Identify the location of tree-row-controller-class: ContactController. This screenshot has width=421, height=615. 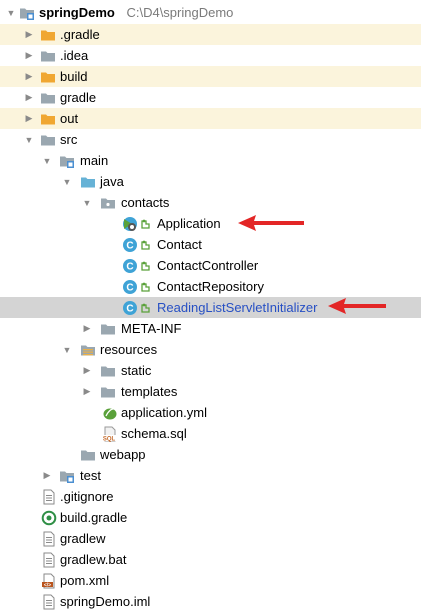
(210, 265).